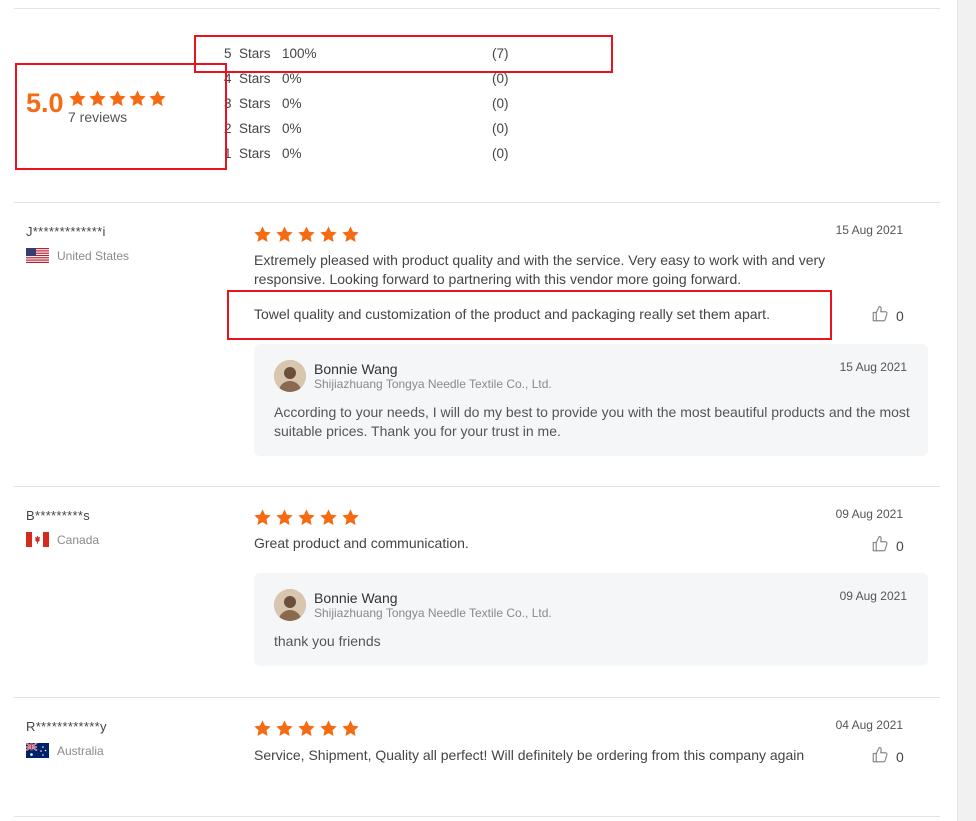  Describe the element at coordinates (37, 750) in the screenshot. I see `au-flag-icon` at that location.